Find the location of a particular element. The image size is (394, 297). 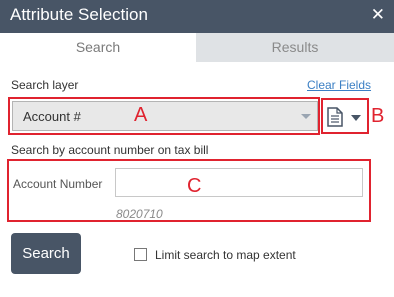

chevron-down-icon is located at coordinates (306, 116).